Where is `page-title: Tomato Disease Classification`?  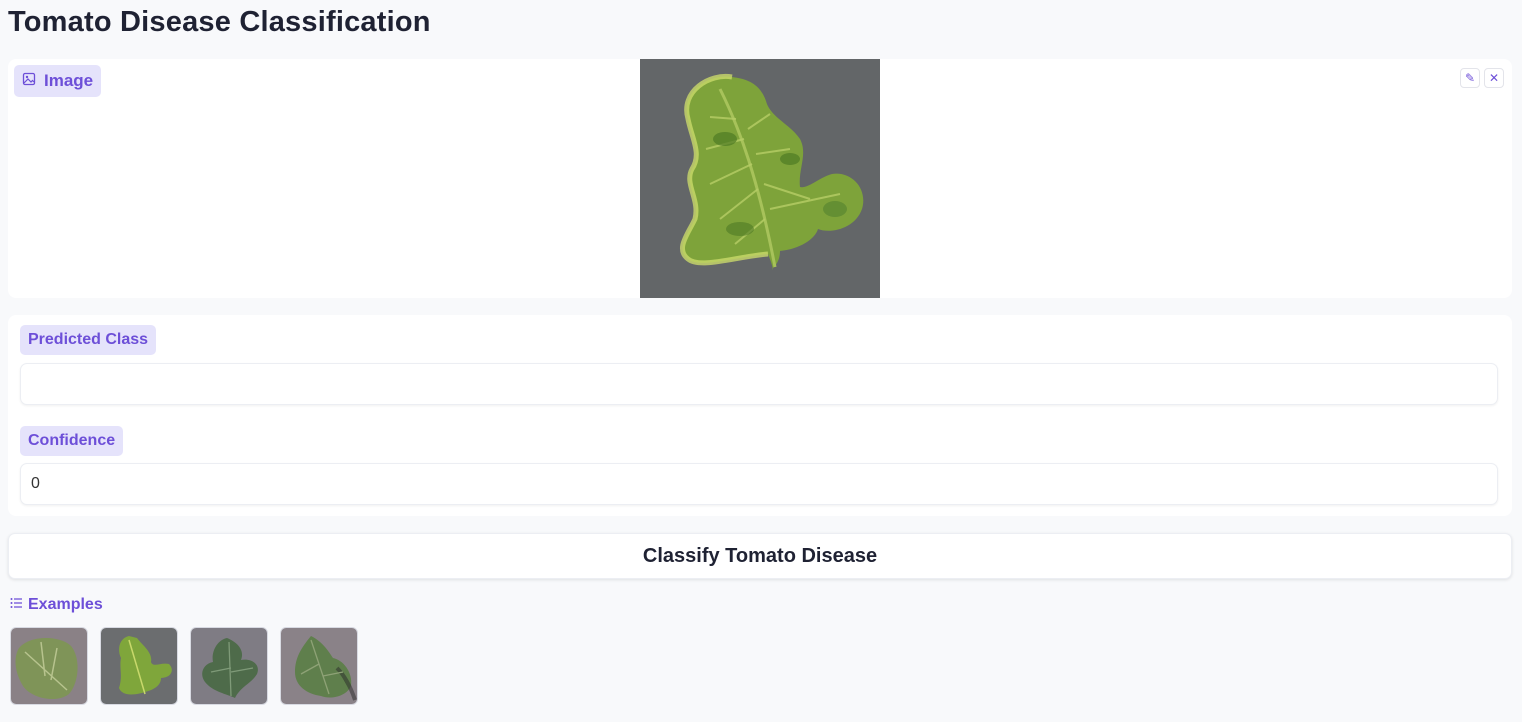 page-title: Tomato Disease Classification is located at coordinates (219, 22).